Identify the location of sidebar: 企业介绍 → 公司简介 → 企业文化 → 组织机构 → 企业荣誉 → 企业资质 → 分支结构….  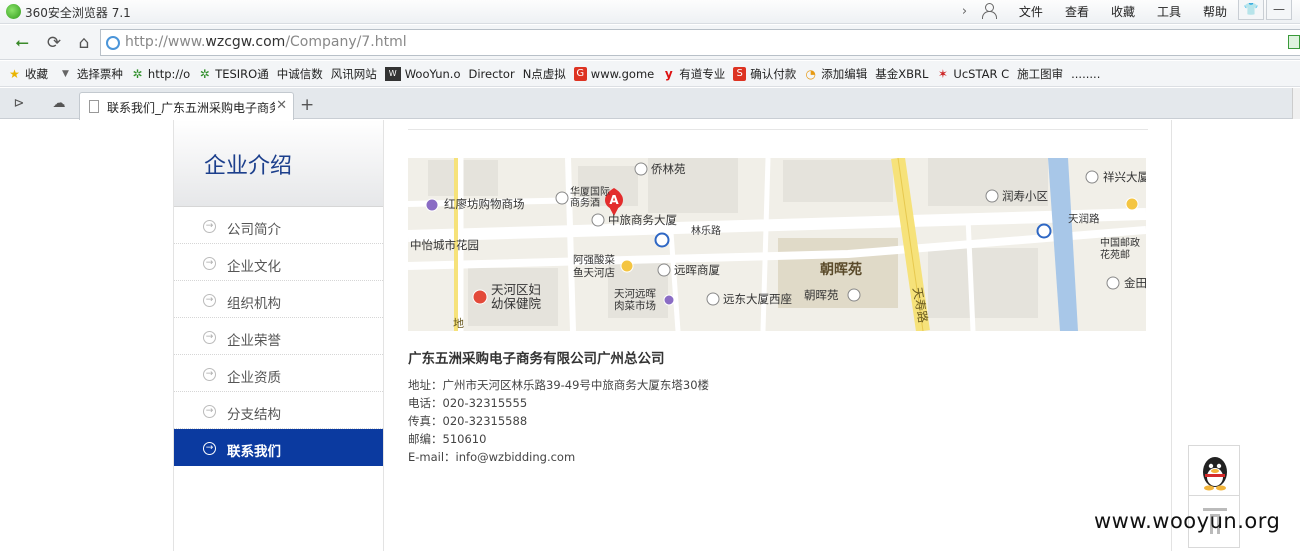
(279, 335).